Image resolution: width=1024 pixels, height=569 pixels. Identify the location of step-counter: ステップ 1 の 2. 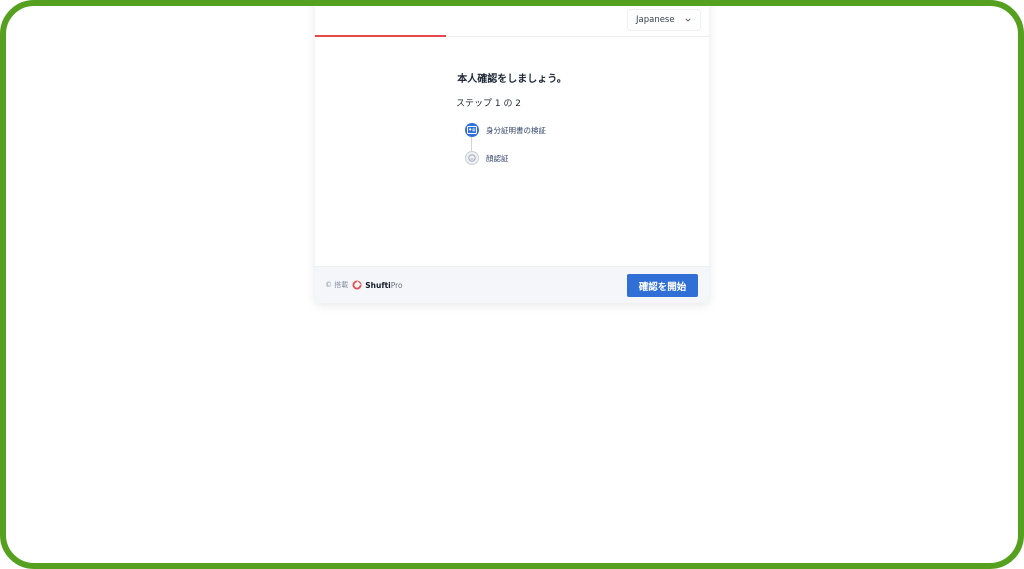
(489, 104).